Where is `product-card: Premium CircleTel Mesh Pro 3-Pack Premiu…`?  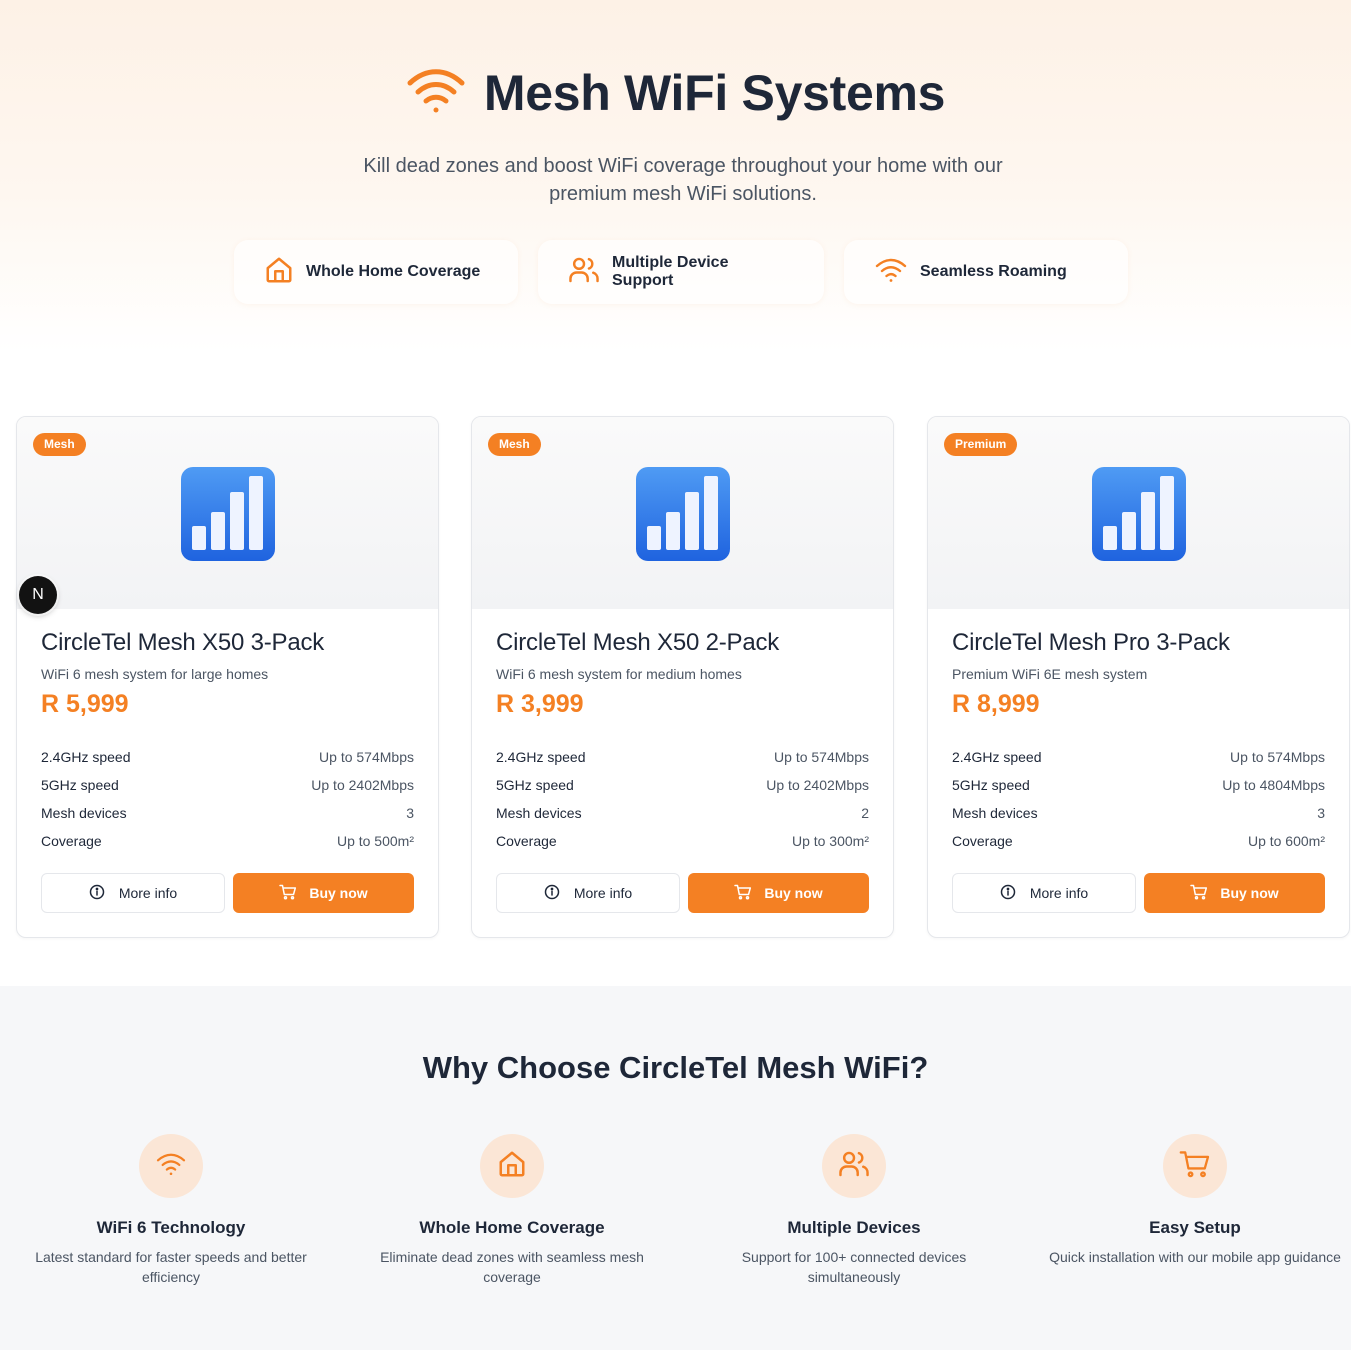 product-card: Premium CircleTel Mesh Pro 3-Pack Premiu… is located at coordinates (1138, 677).